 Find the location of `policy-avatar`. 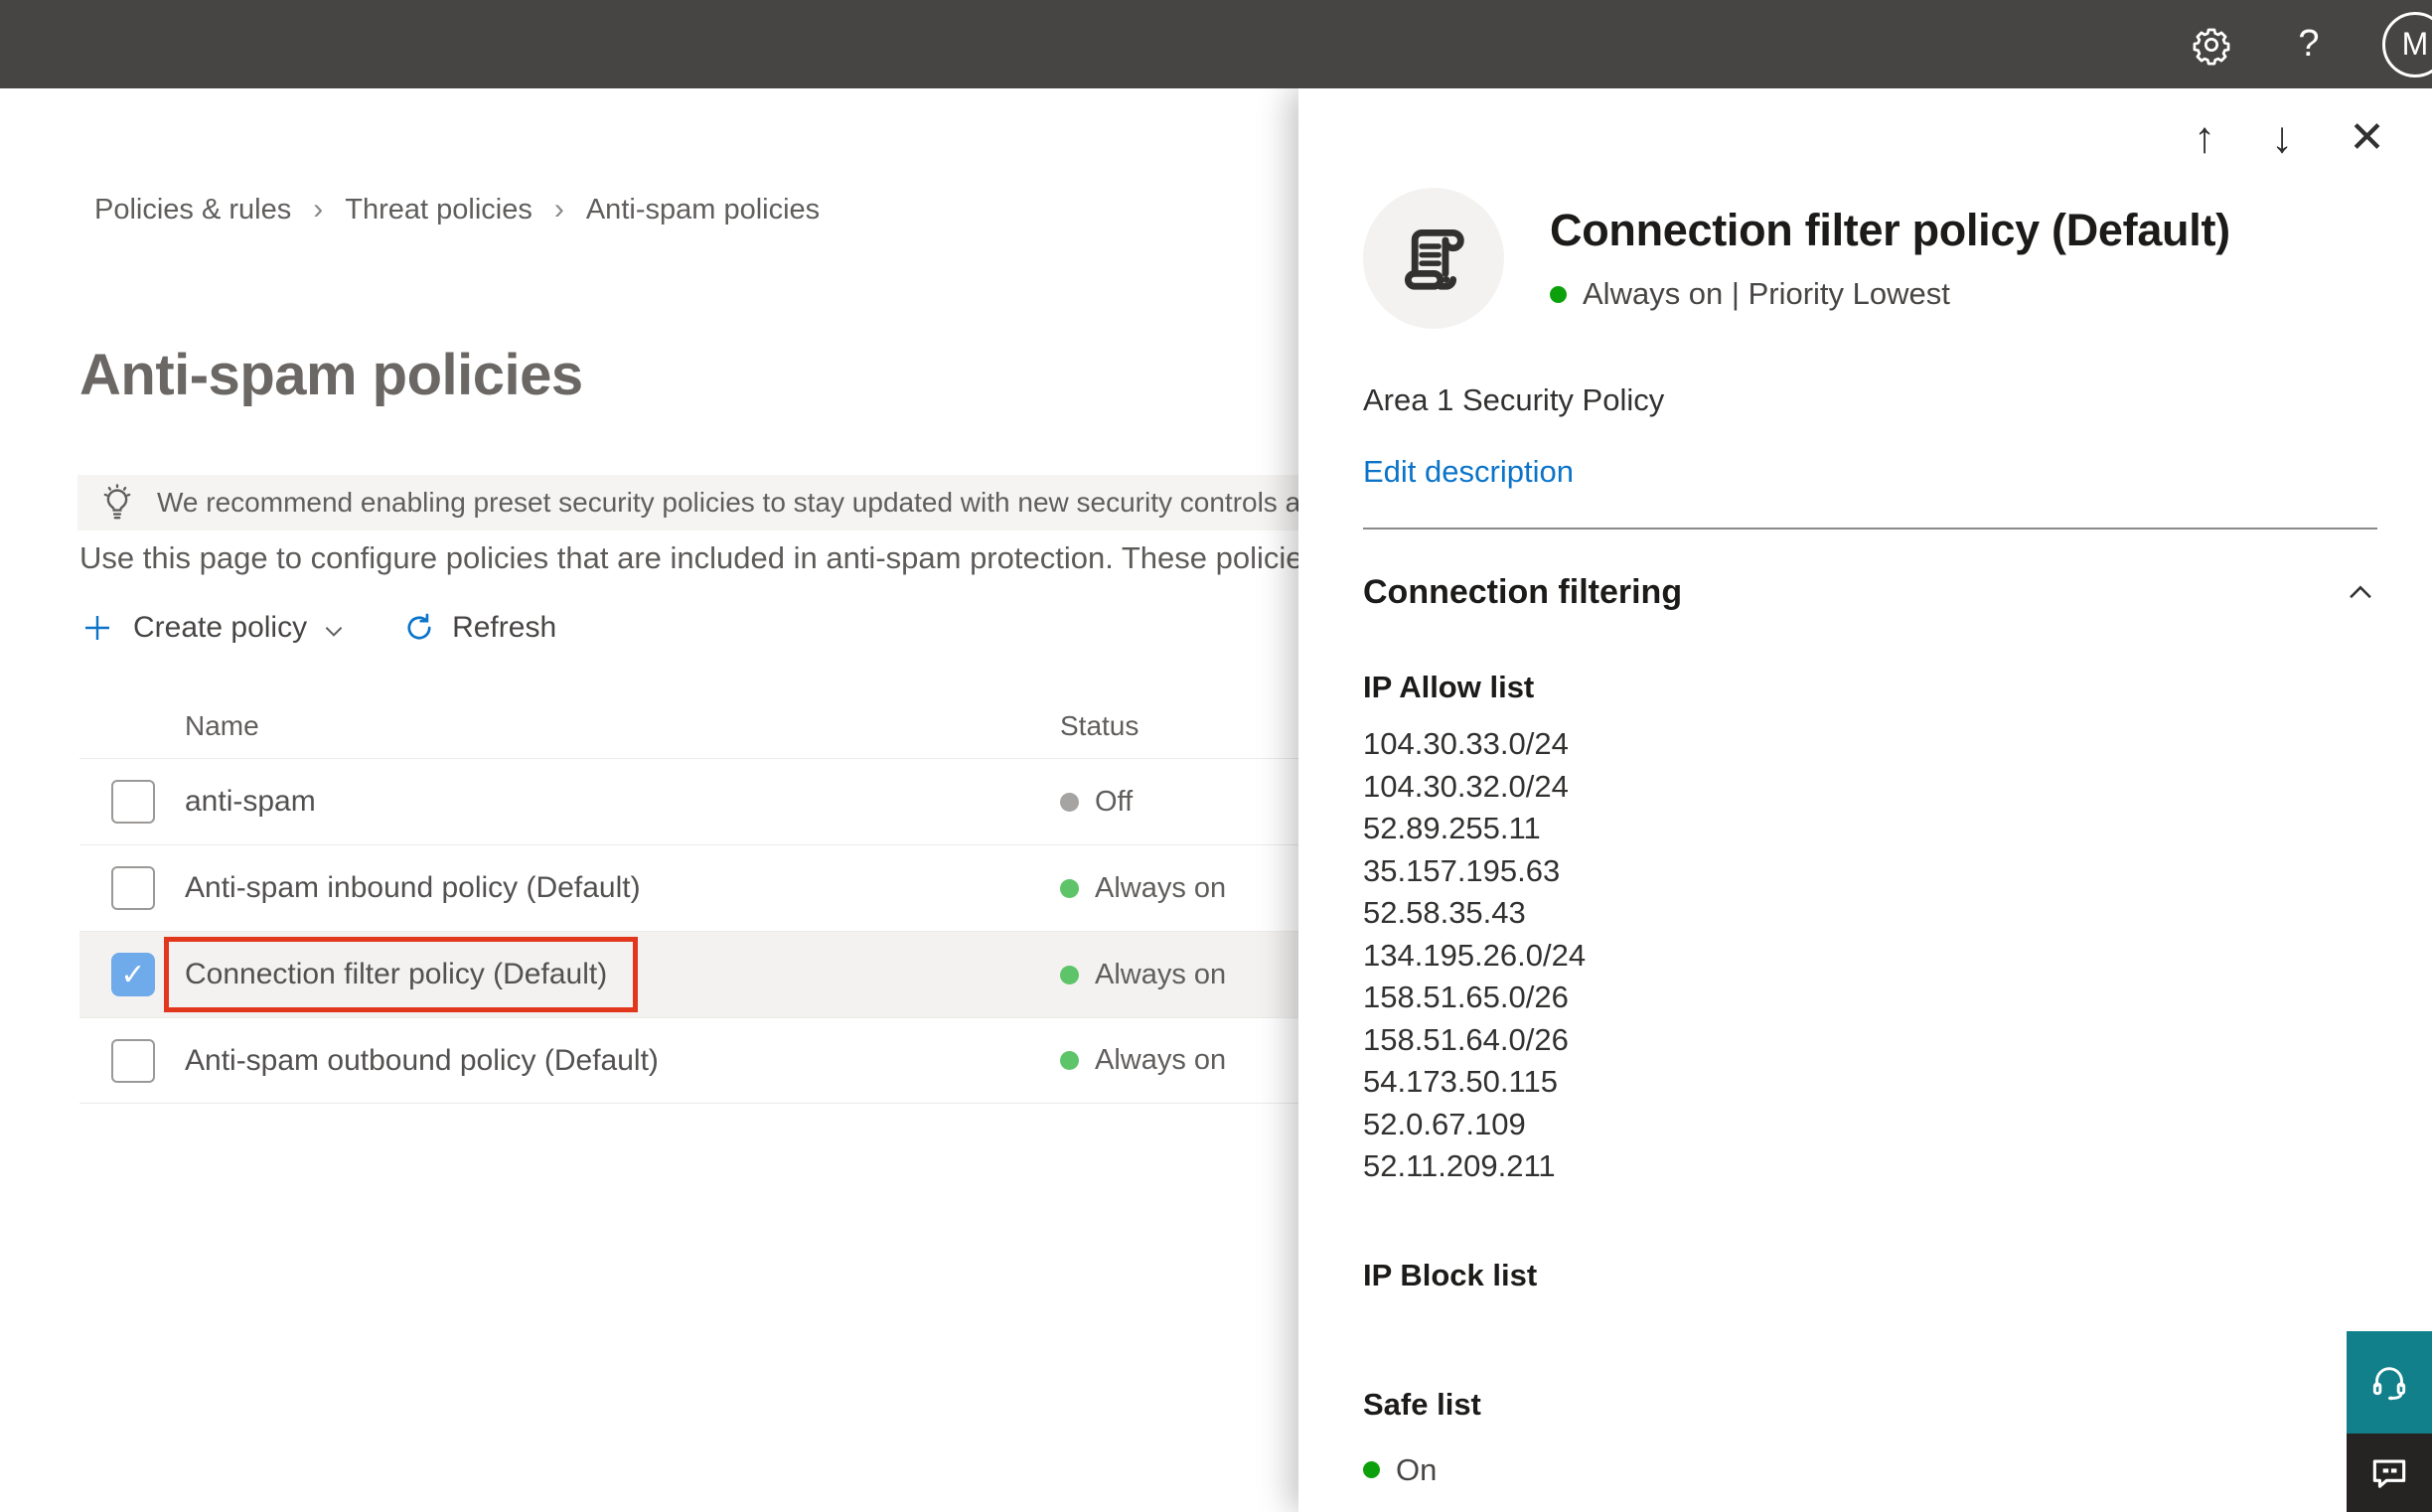

policy-avatar is located at coordinates (1433, 258).